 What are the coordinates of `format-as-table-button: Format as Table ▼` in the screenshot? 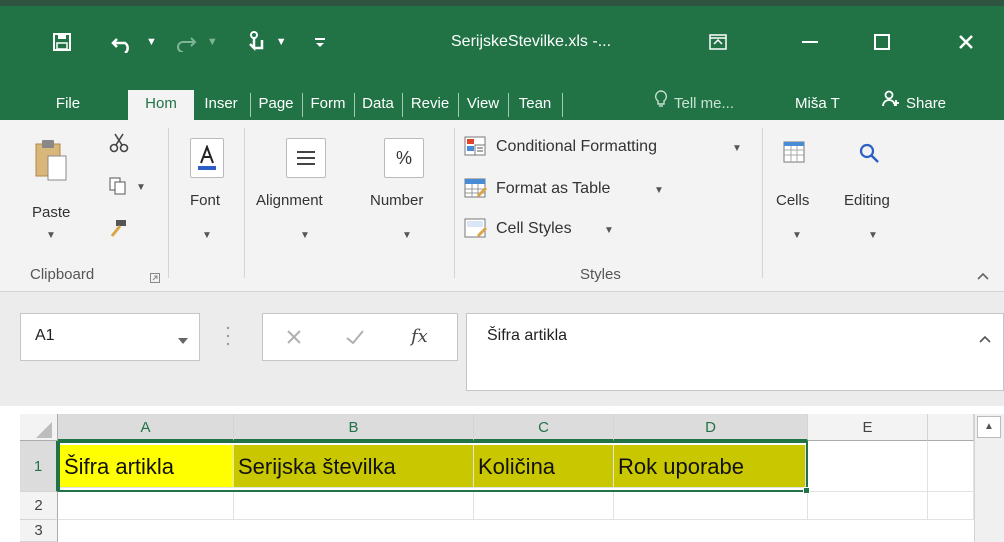 It's located at (579, 190).